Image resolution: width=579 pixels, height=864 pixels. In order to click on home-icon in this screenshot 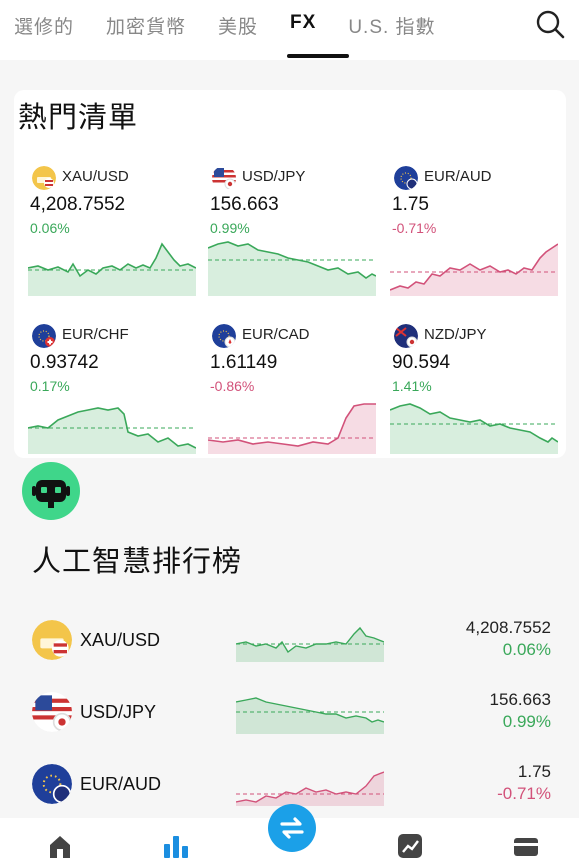, I will do `click(60, 847)`.